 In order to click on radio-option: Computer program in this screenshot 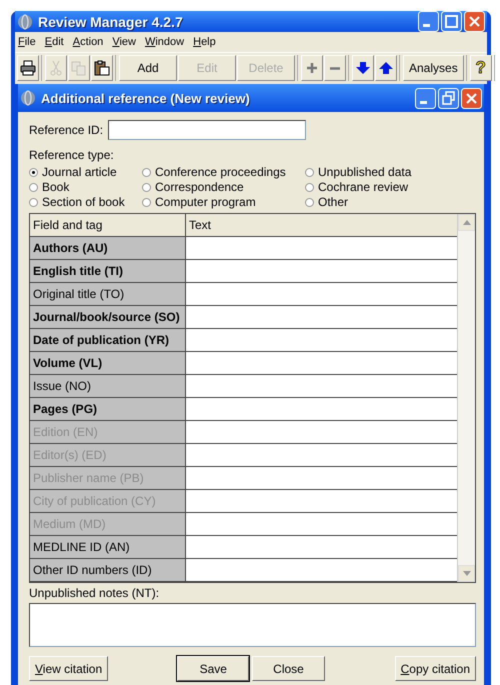, I will do `click(223, 202)`.